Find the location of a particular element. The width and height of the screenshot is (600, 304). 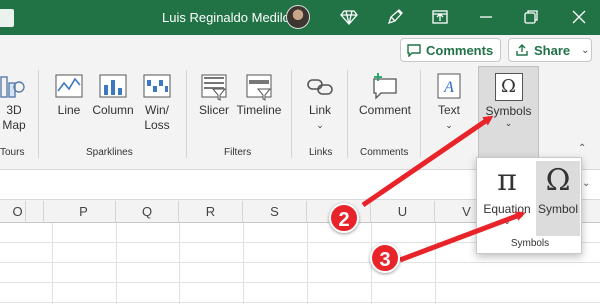

slicer-label: Slicer is located at coordinates (213, 110).